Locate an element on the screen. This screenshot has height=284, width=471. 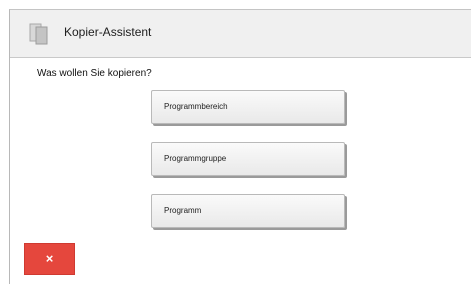
copy-pages-icon is located at coordinates (38, 34).